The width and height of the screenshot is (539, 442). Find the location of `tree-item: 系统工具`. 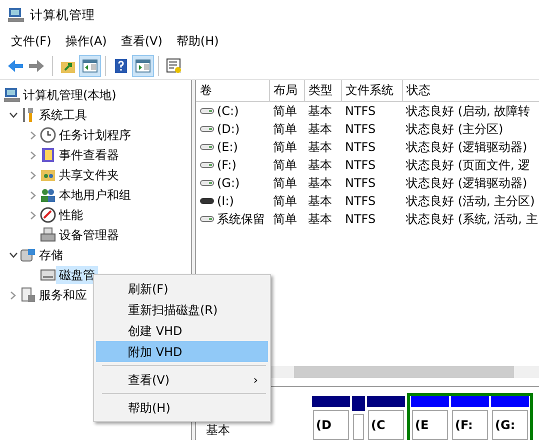

tree-item: 系统工具 is located at coordinates (63, 115).